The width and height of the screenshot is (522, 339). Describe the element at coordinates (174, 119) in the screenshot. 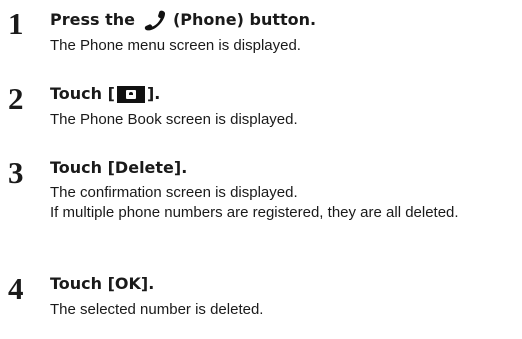

I see `description-line: The Phone Book screen is displayed.` at that location.